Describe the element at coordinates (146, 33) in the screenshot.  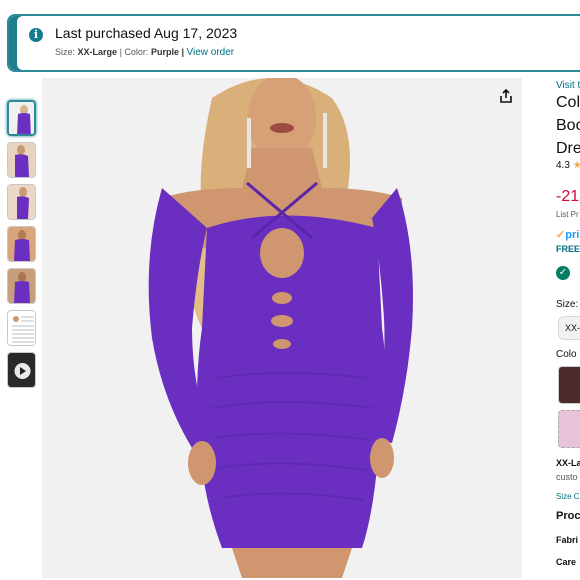
I see `alert-title: Last purchased Aug 17, 2023` at that location.